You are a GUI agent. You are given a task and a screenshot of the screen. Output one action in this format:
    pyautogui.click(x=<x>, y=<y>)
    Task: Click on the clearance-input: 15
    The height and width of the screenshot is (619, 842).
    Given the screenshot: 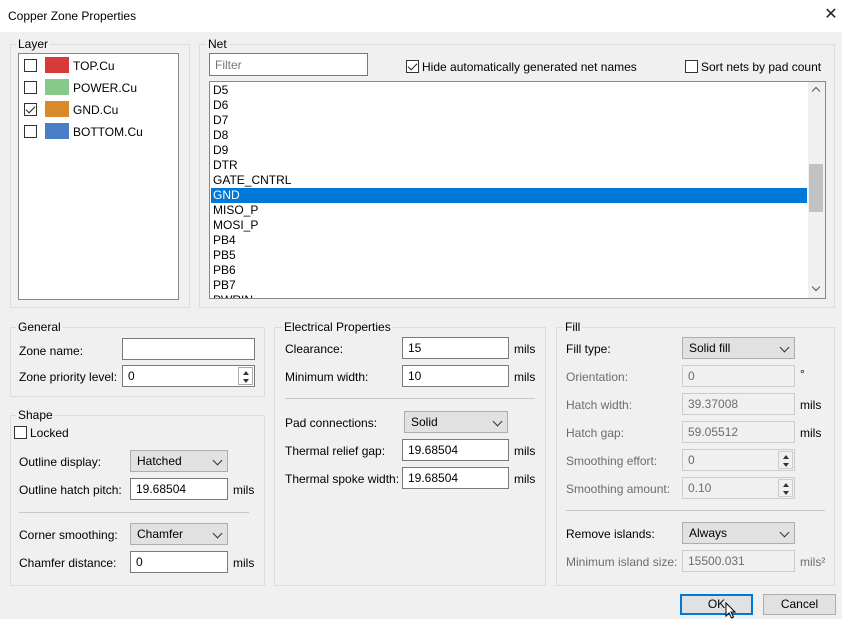 What is the action you would take?
    pyautogui.click(x=455, y=348)
    